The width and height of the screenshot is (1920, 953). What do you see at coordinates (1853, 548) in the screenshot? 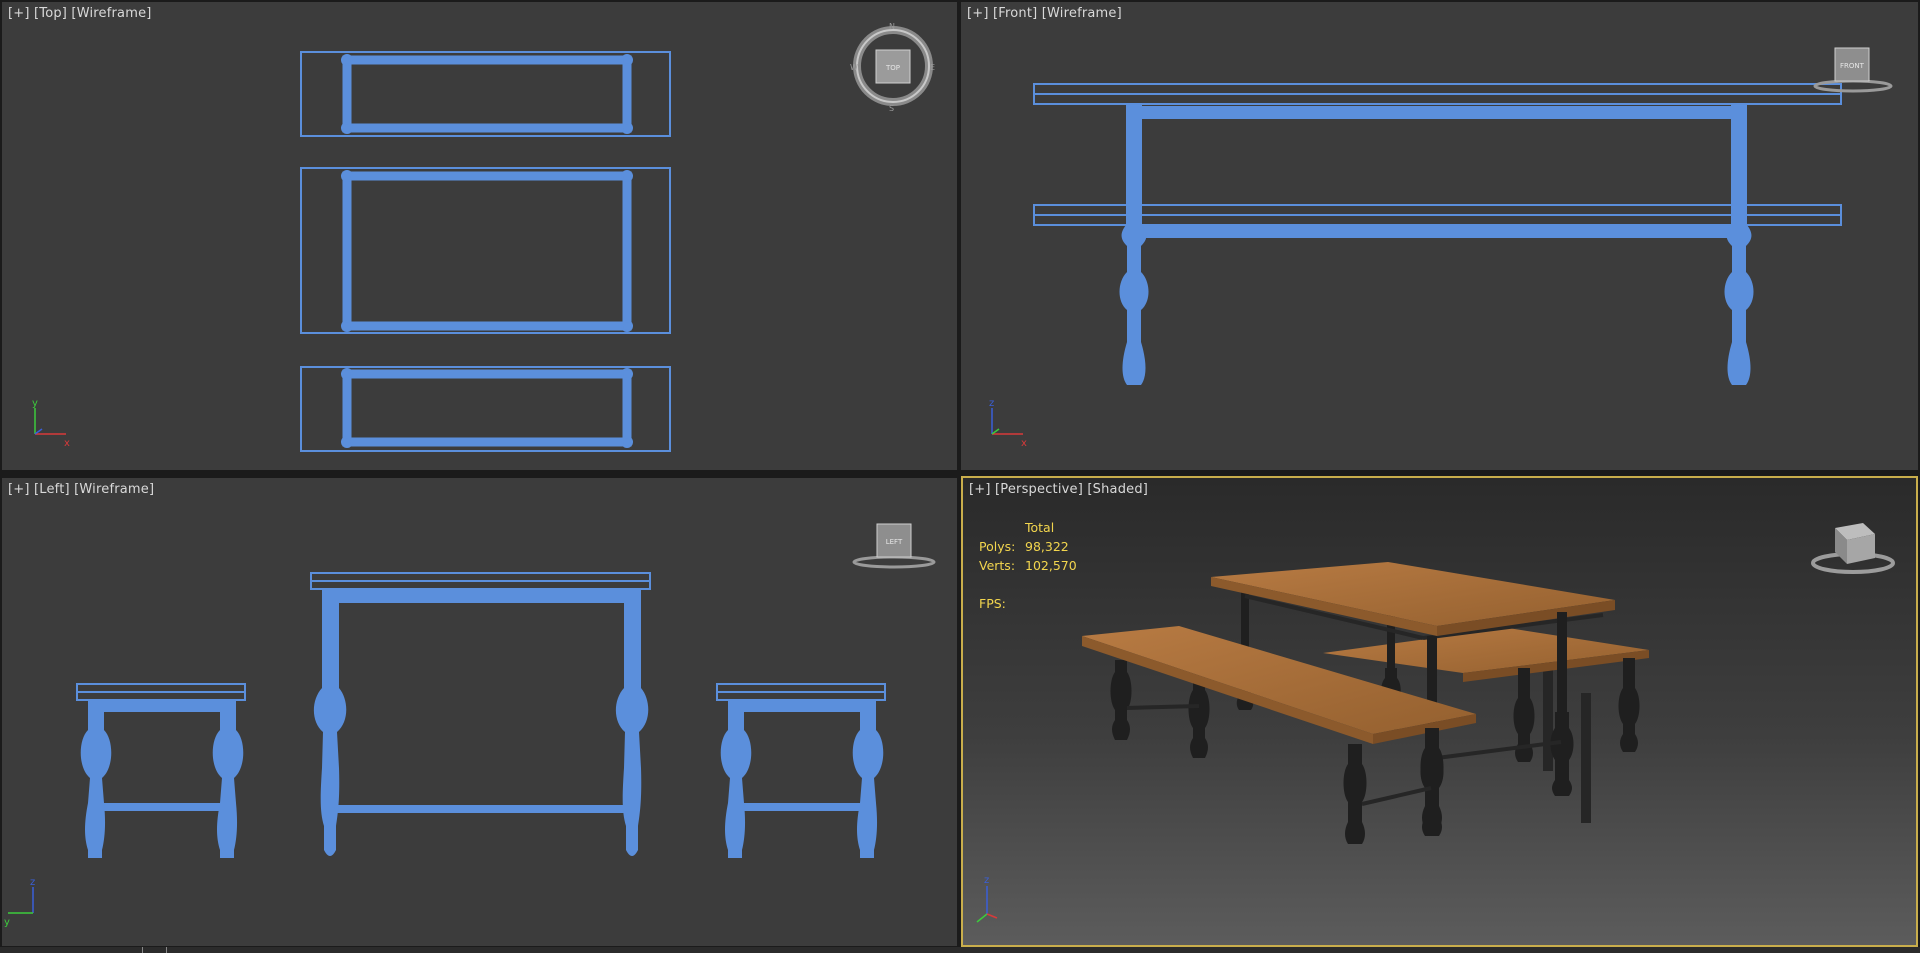
I see `viewcube-icon` at bounding box center [1853, 548].